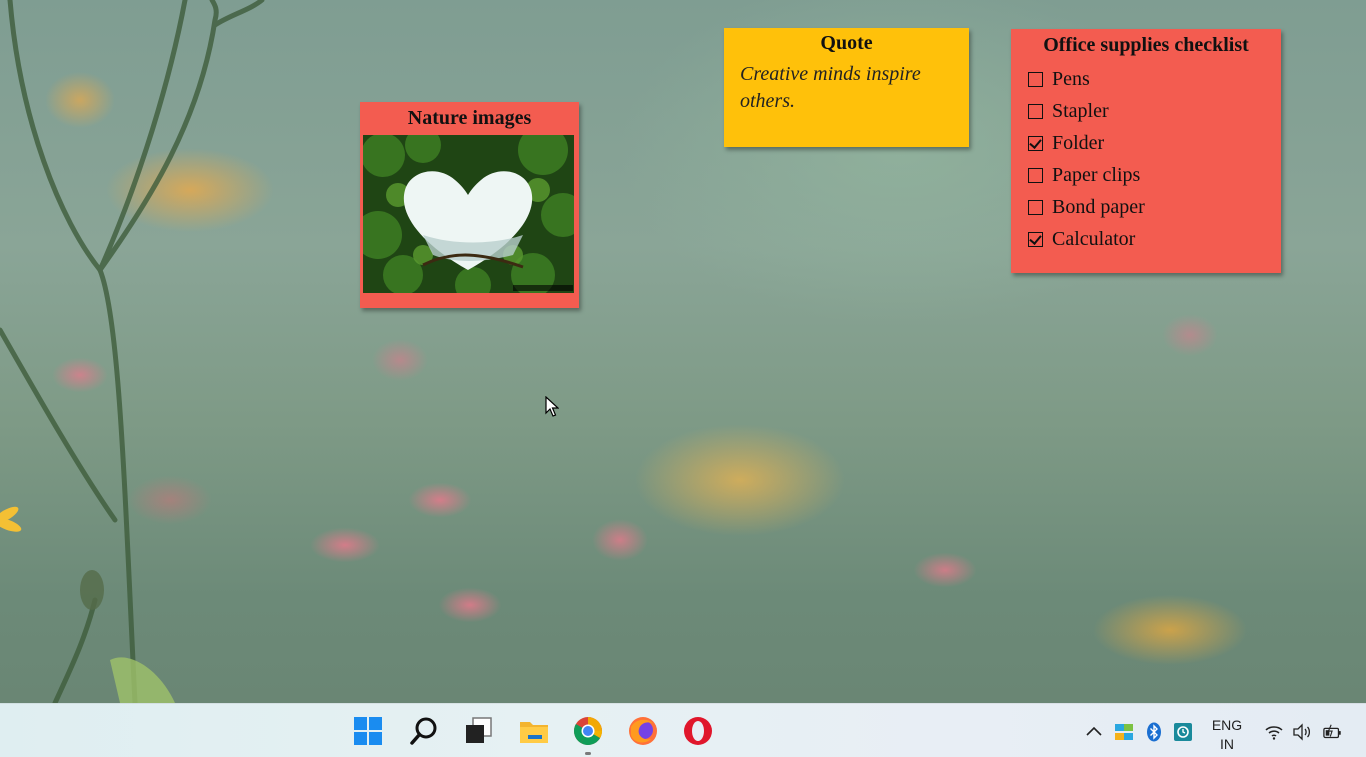 The width and height of the screenshot is (1366, 757). Describe the element at coordinates (368, 731) in the screenshot. I see `windows-logo-icon` at that location.